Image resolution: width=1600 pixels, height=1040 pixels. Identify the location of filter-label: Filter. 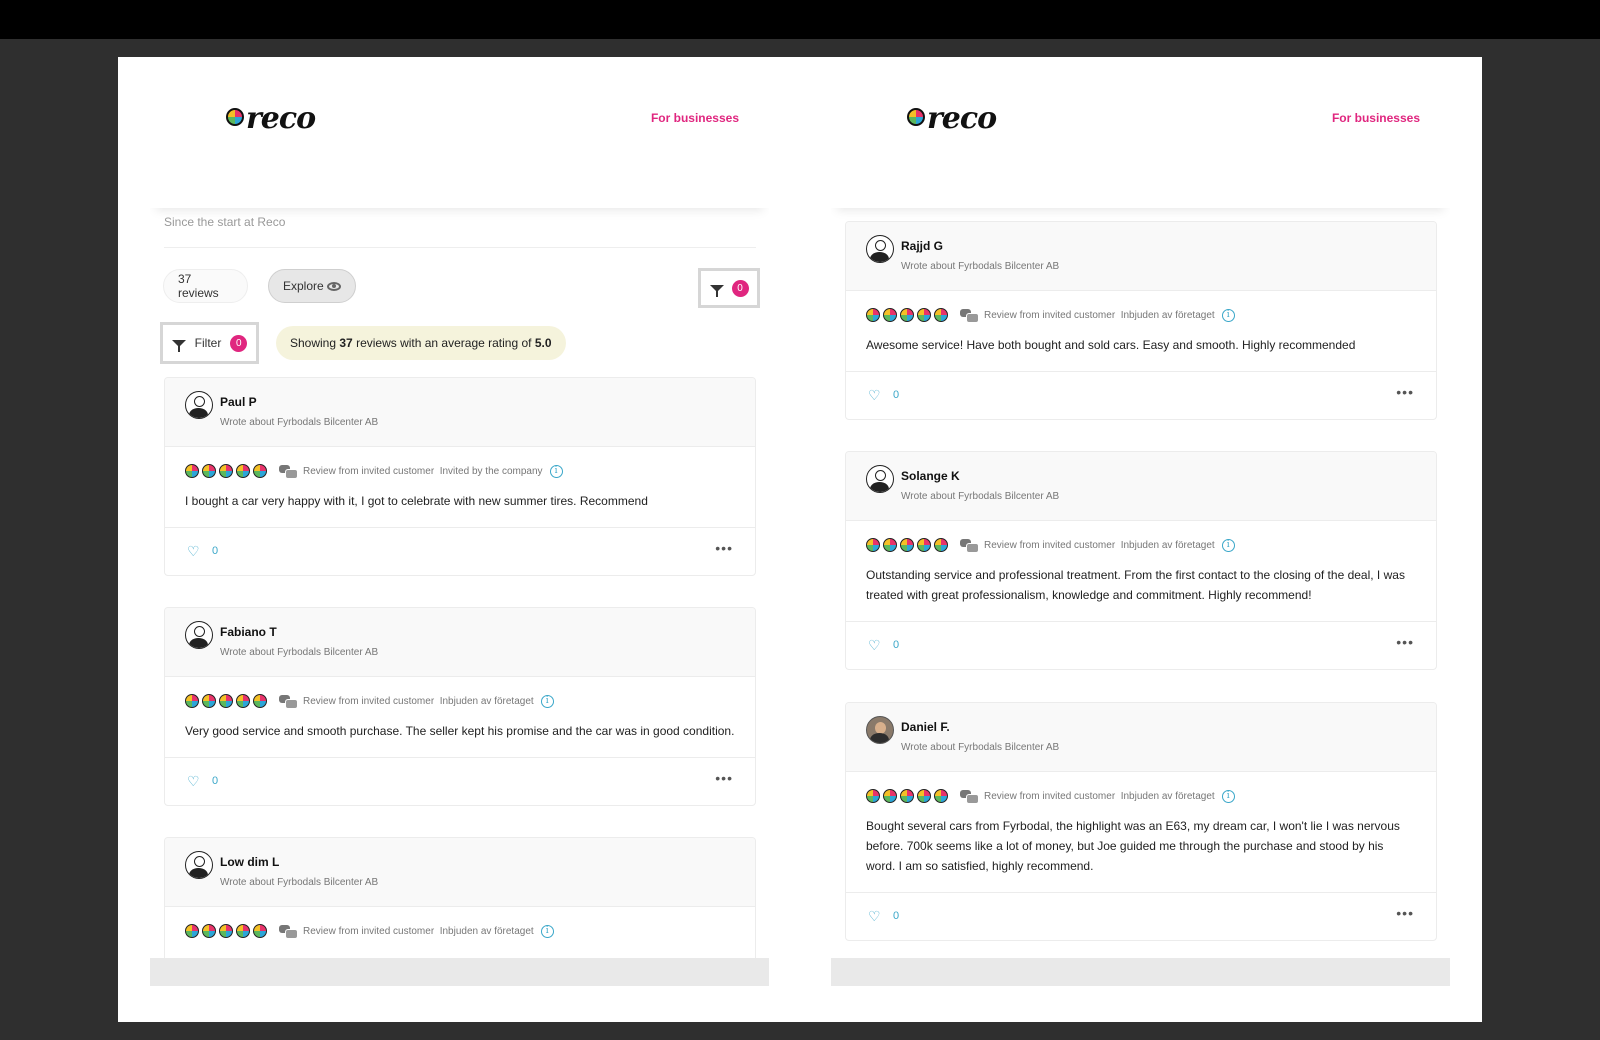
(208, 343).